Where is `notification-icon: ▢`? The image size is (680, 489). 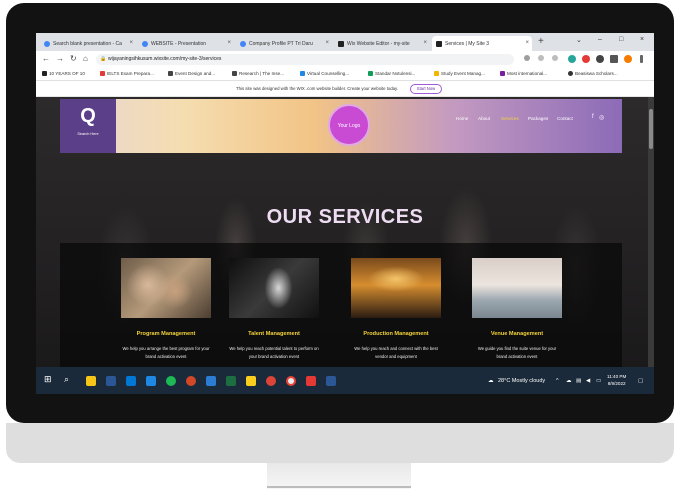
notification-icon: ▢ is located at coordinates (640, 381).